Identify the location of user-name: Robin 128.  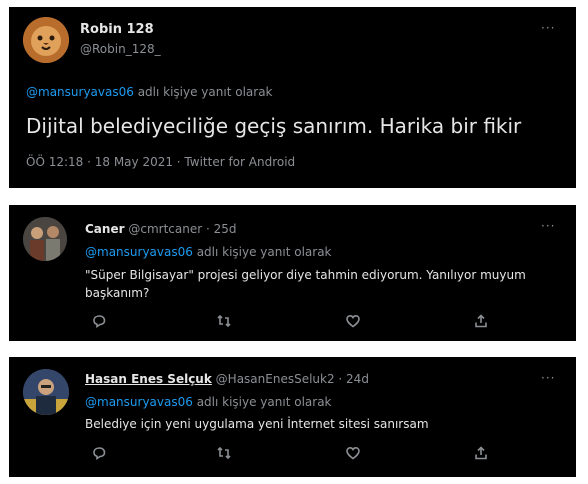
(117, 29).